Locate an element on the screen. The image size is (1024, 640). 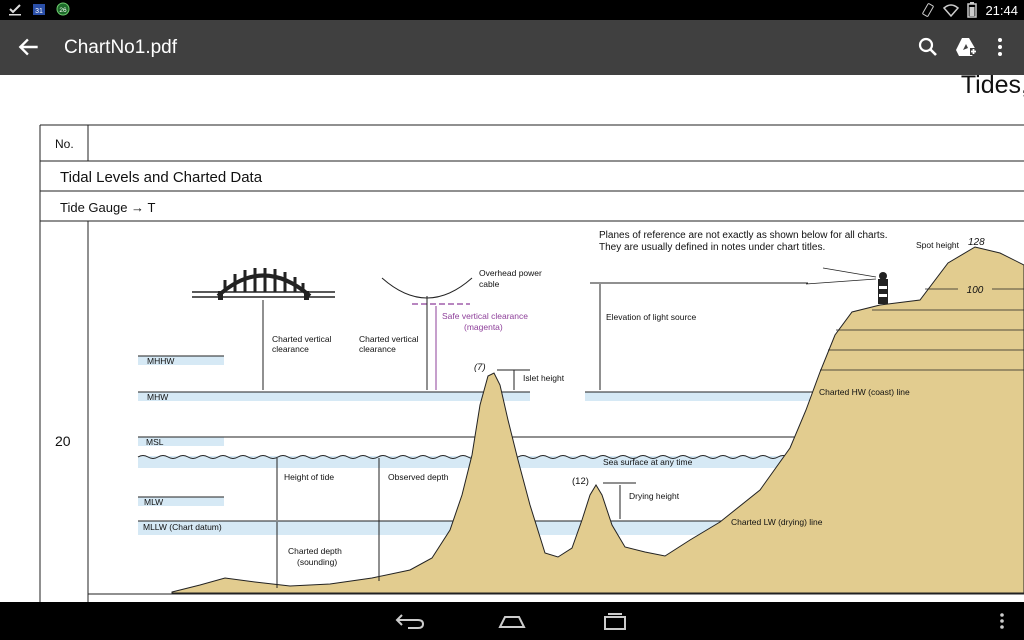
safe-clearance-label-1: Safe vertical clearance is located at coordinates (485, 316).